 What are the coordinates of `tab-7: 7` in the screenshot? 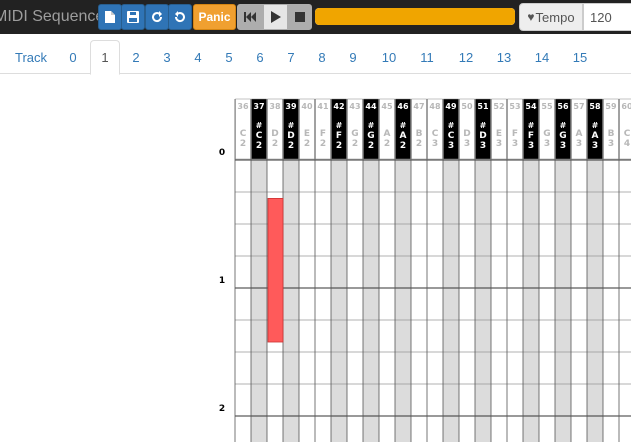 It's located at (291, 57).